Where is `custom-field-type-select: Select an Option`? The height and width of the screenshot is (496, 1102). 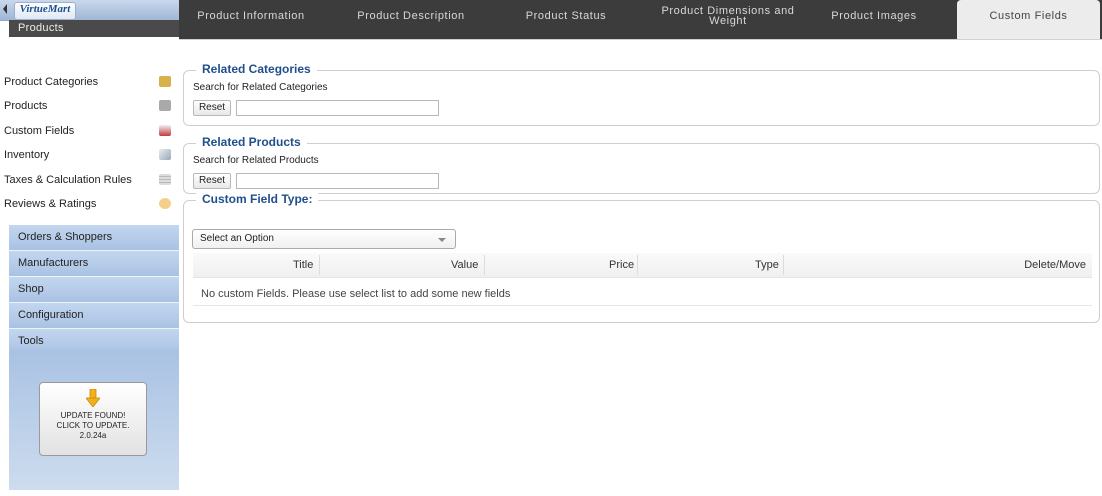
custom-field-type-select: Select an Option is located at coordinates (324, 239).